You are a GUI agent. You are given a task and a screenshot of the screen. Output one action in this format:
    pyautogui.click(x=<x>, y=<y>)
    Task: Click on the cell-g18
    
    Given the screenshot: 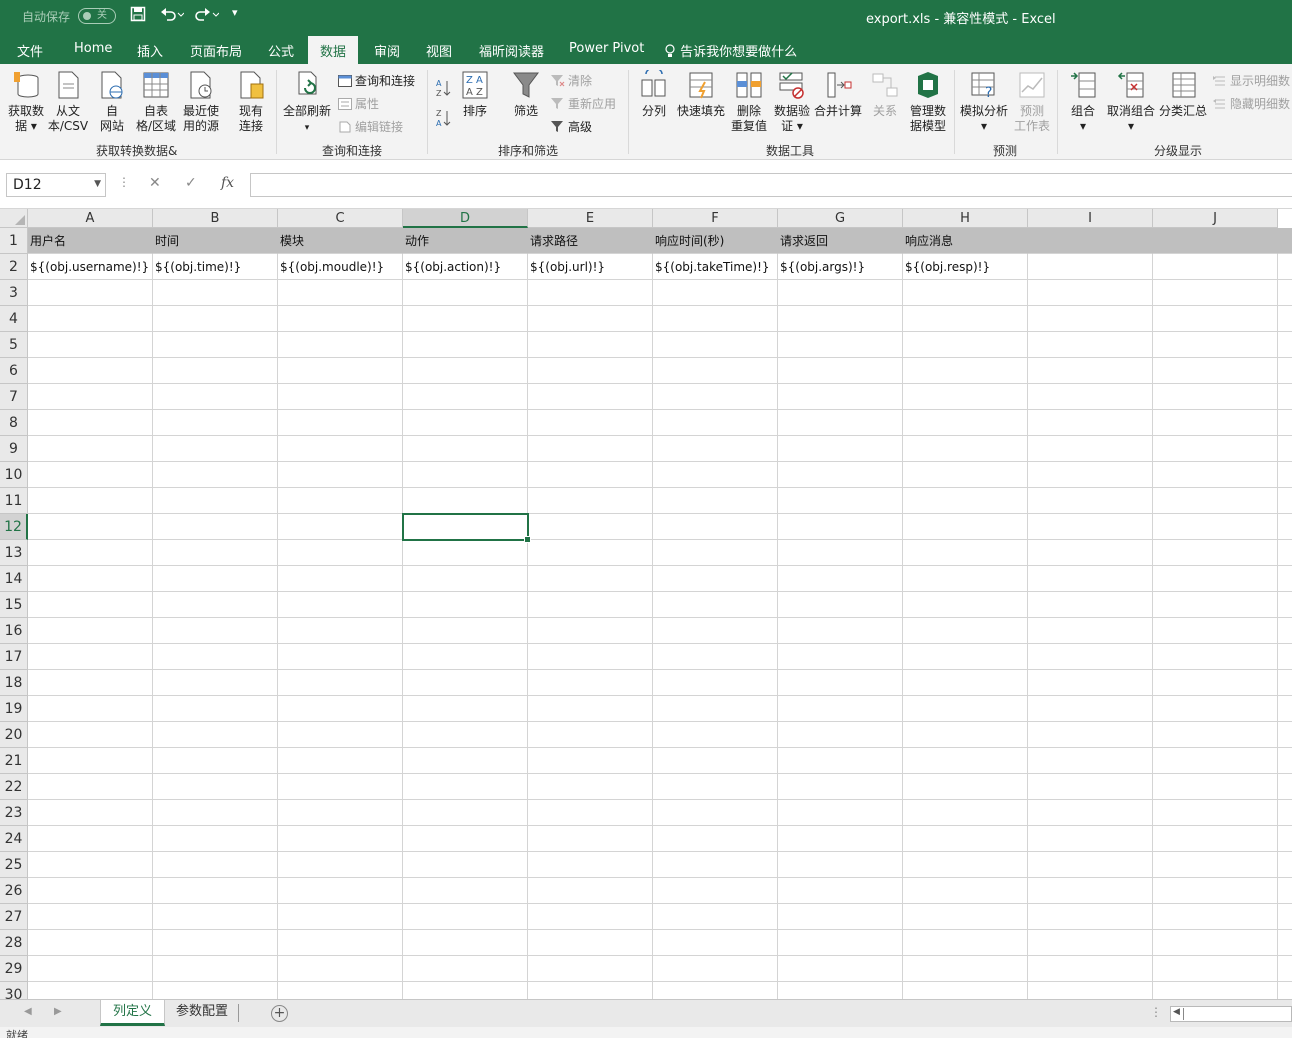 What is the action you would take?
    pyautogui.click(x=840, y=683)
    